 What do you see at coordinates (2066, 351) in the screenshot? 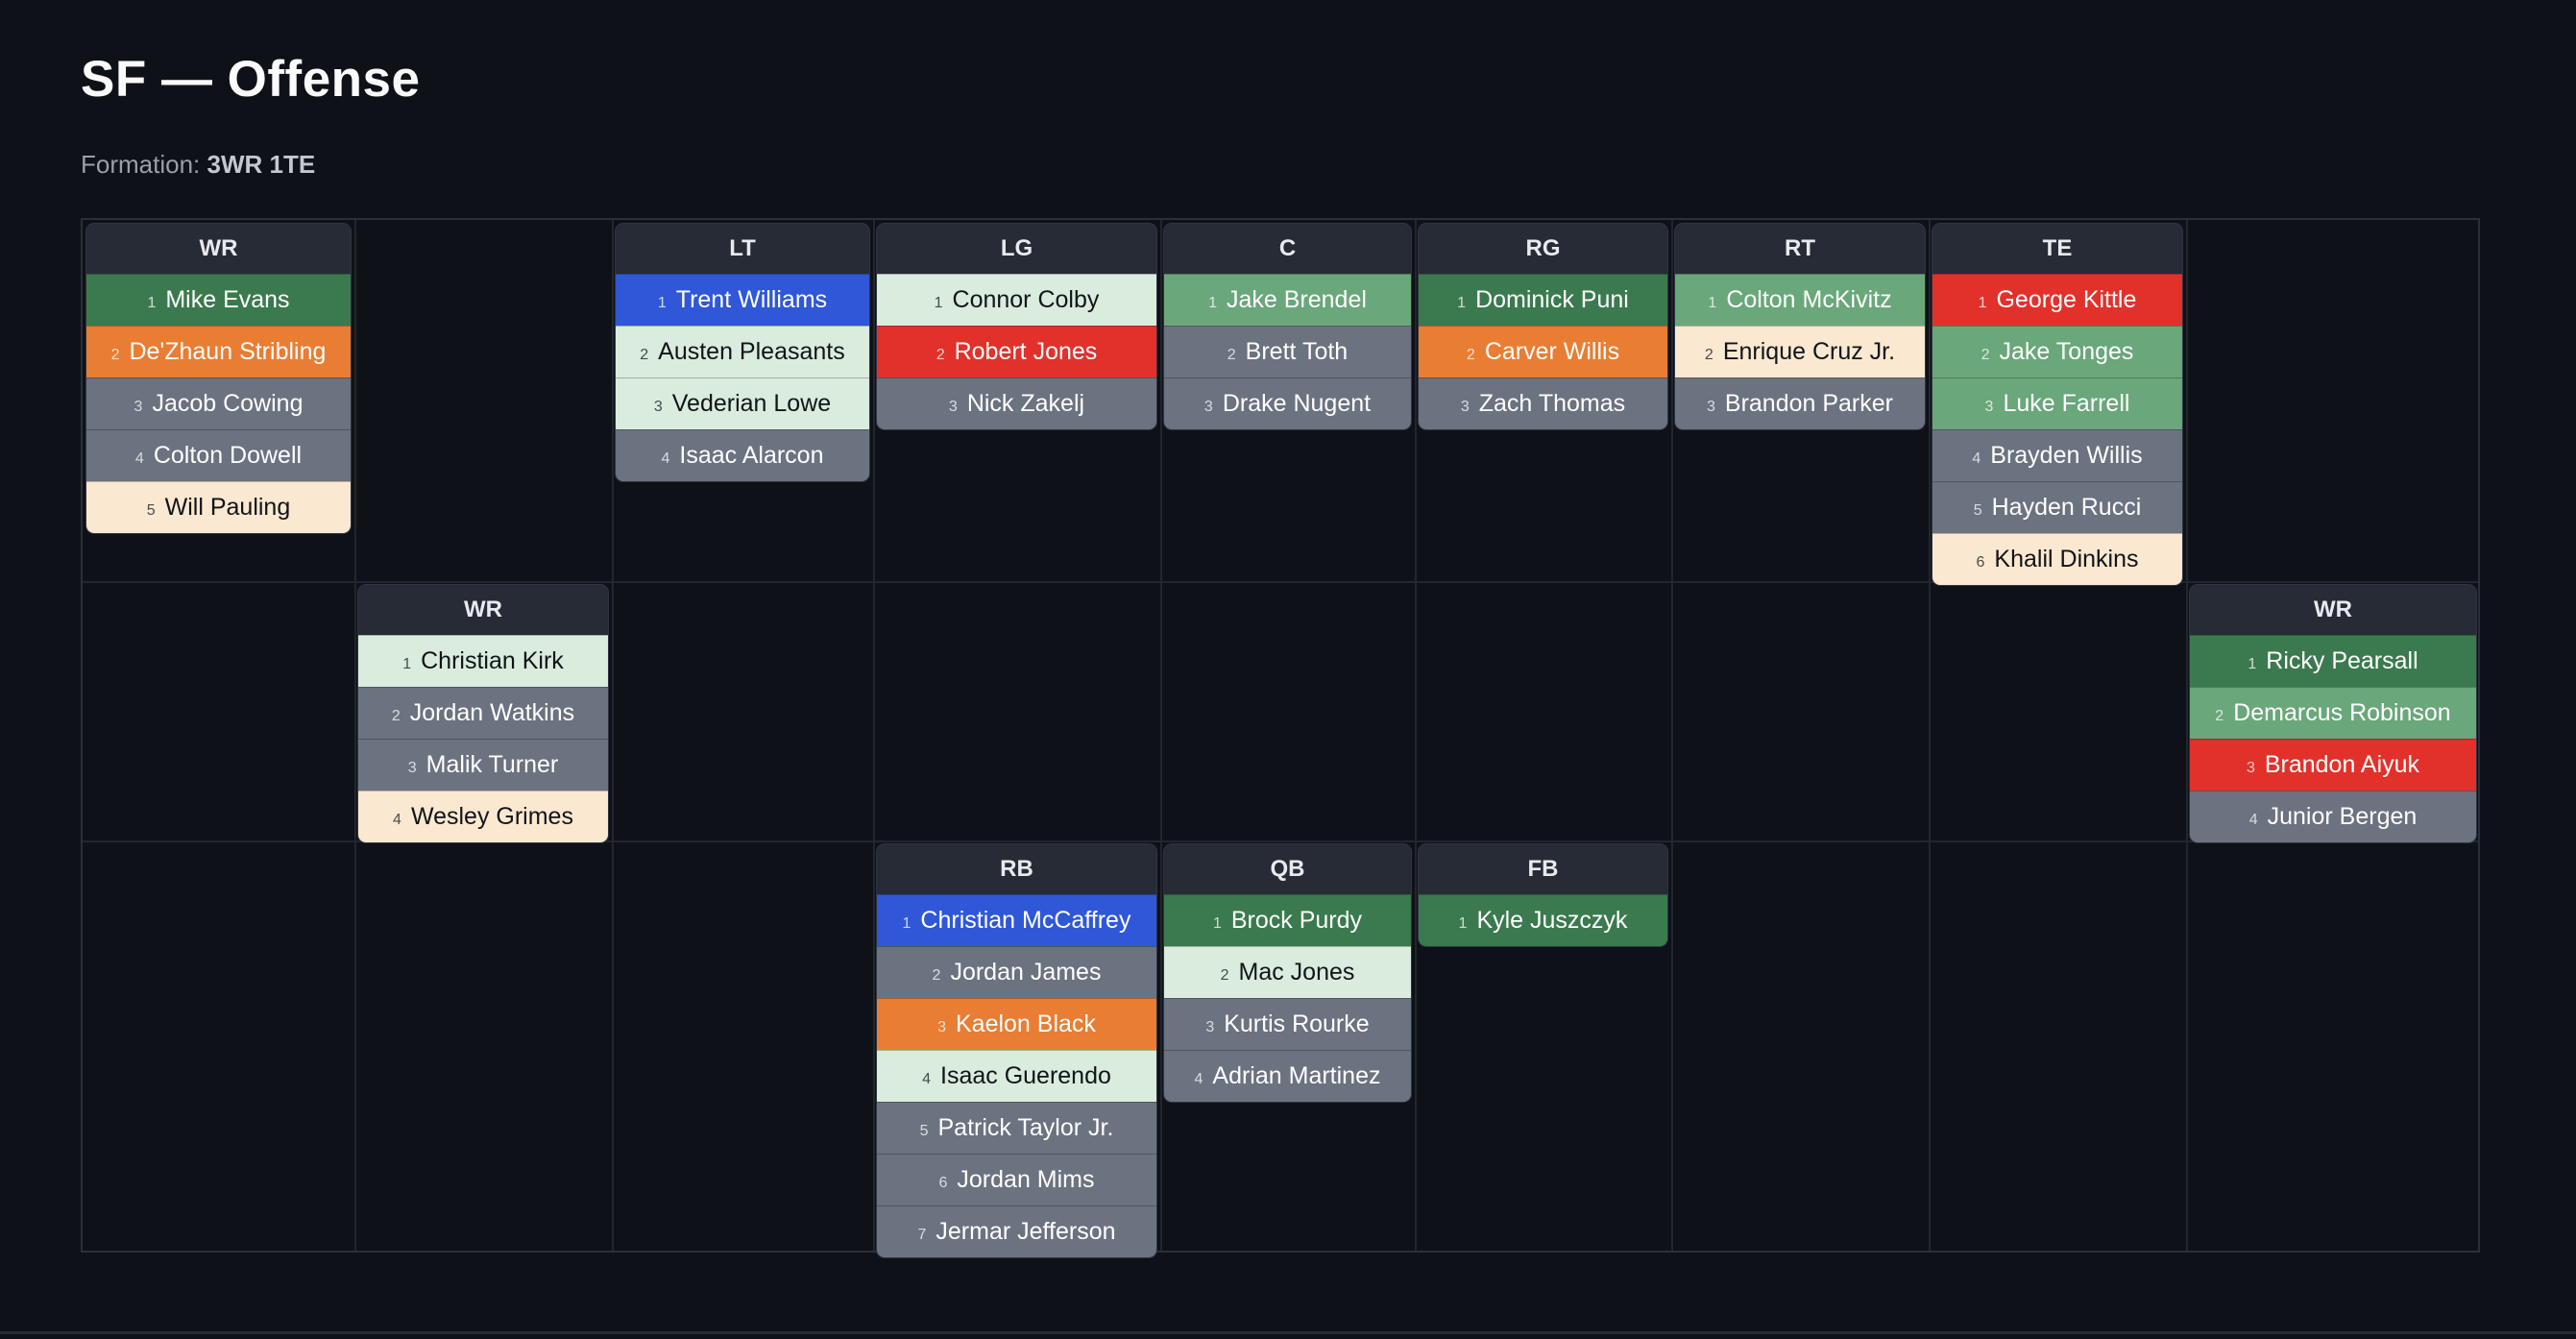
I see `player-name: Jake Tonges` at bounding box center [2066, 351].